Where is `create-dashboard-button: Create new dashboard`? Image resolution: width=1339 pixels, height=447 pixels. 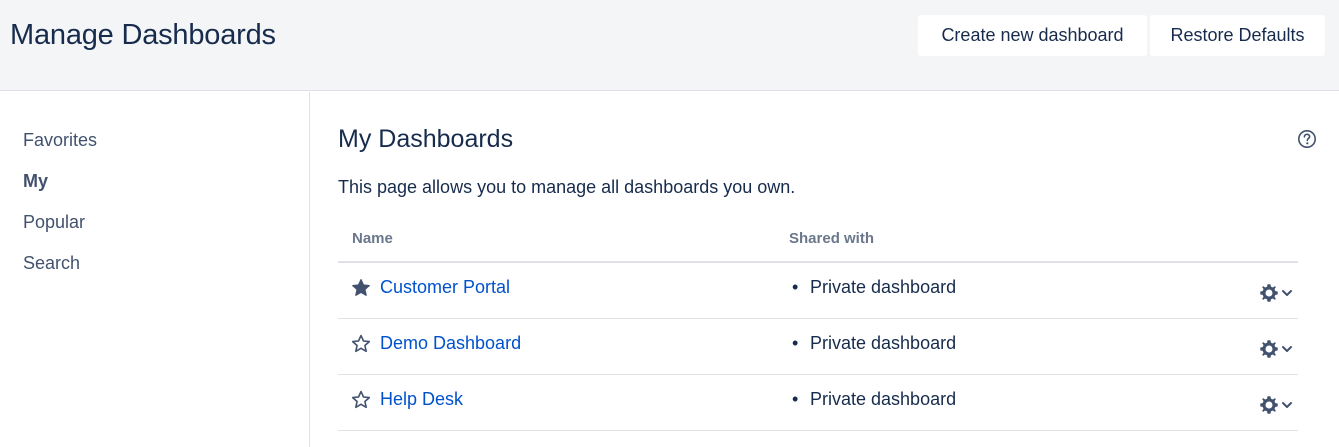
create-dashboard-button: Create new dashboard is located at coordinates (1032, 35).